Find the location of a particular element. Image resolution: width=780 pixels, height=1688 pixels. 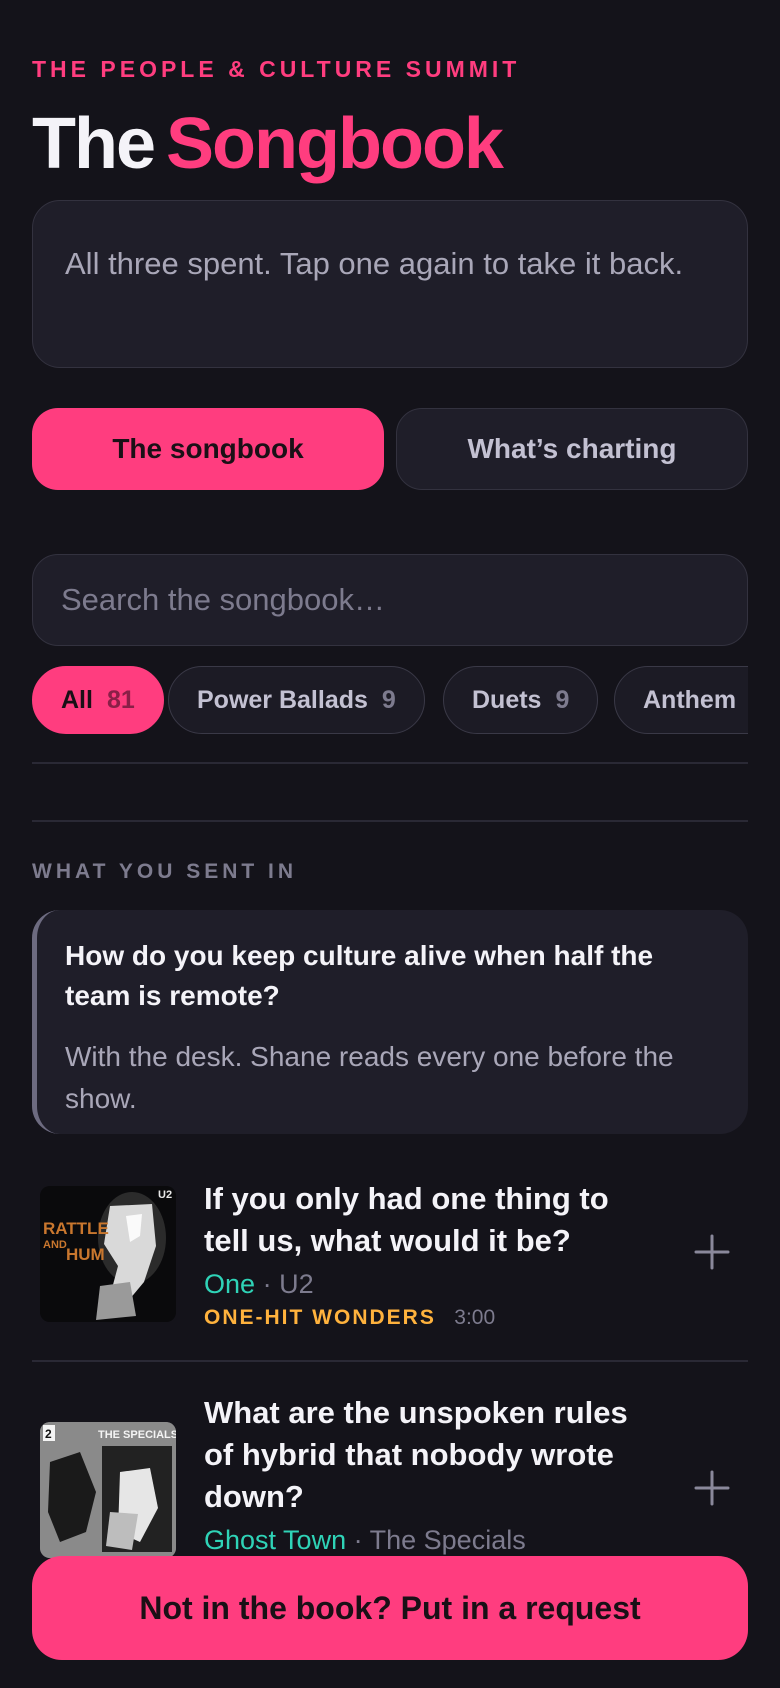

song-meta: Ghost Town · The Specials is located at coordinates (424, 1540).